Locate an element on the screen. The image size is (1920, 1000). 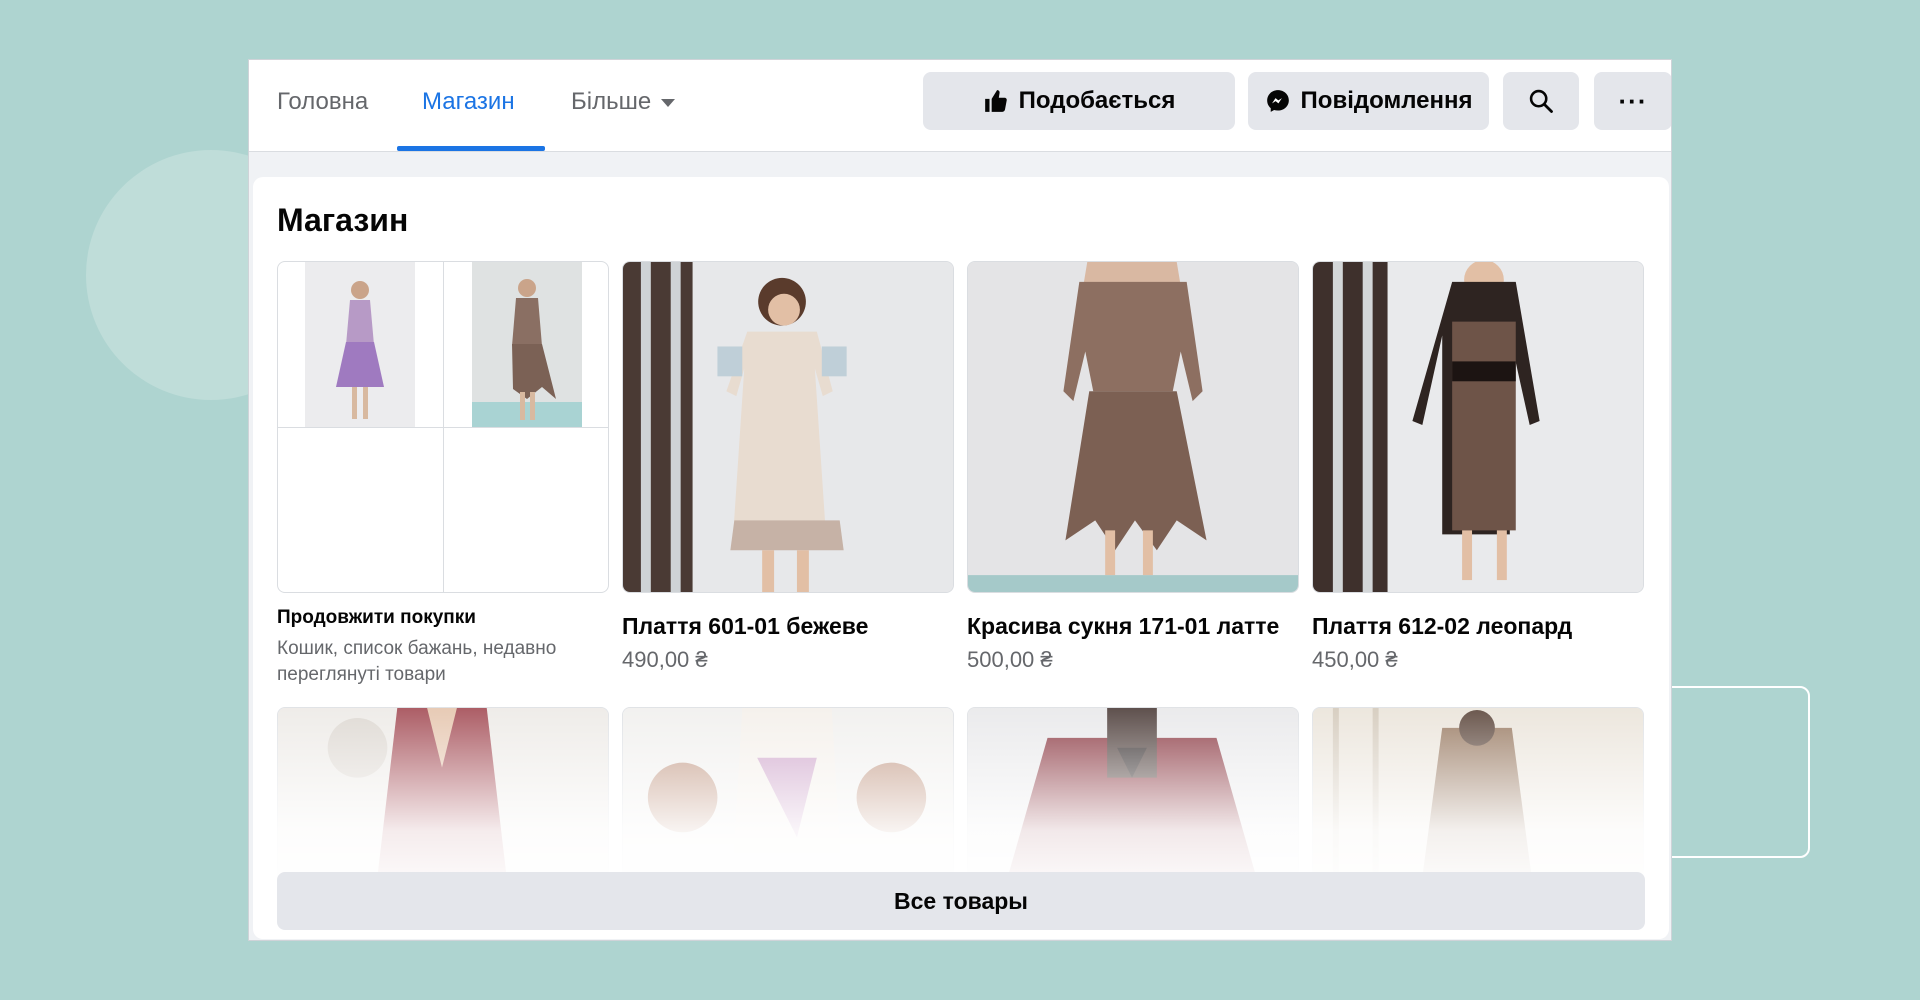
chevron-down-icon is located at coordinates (668, 103).